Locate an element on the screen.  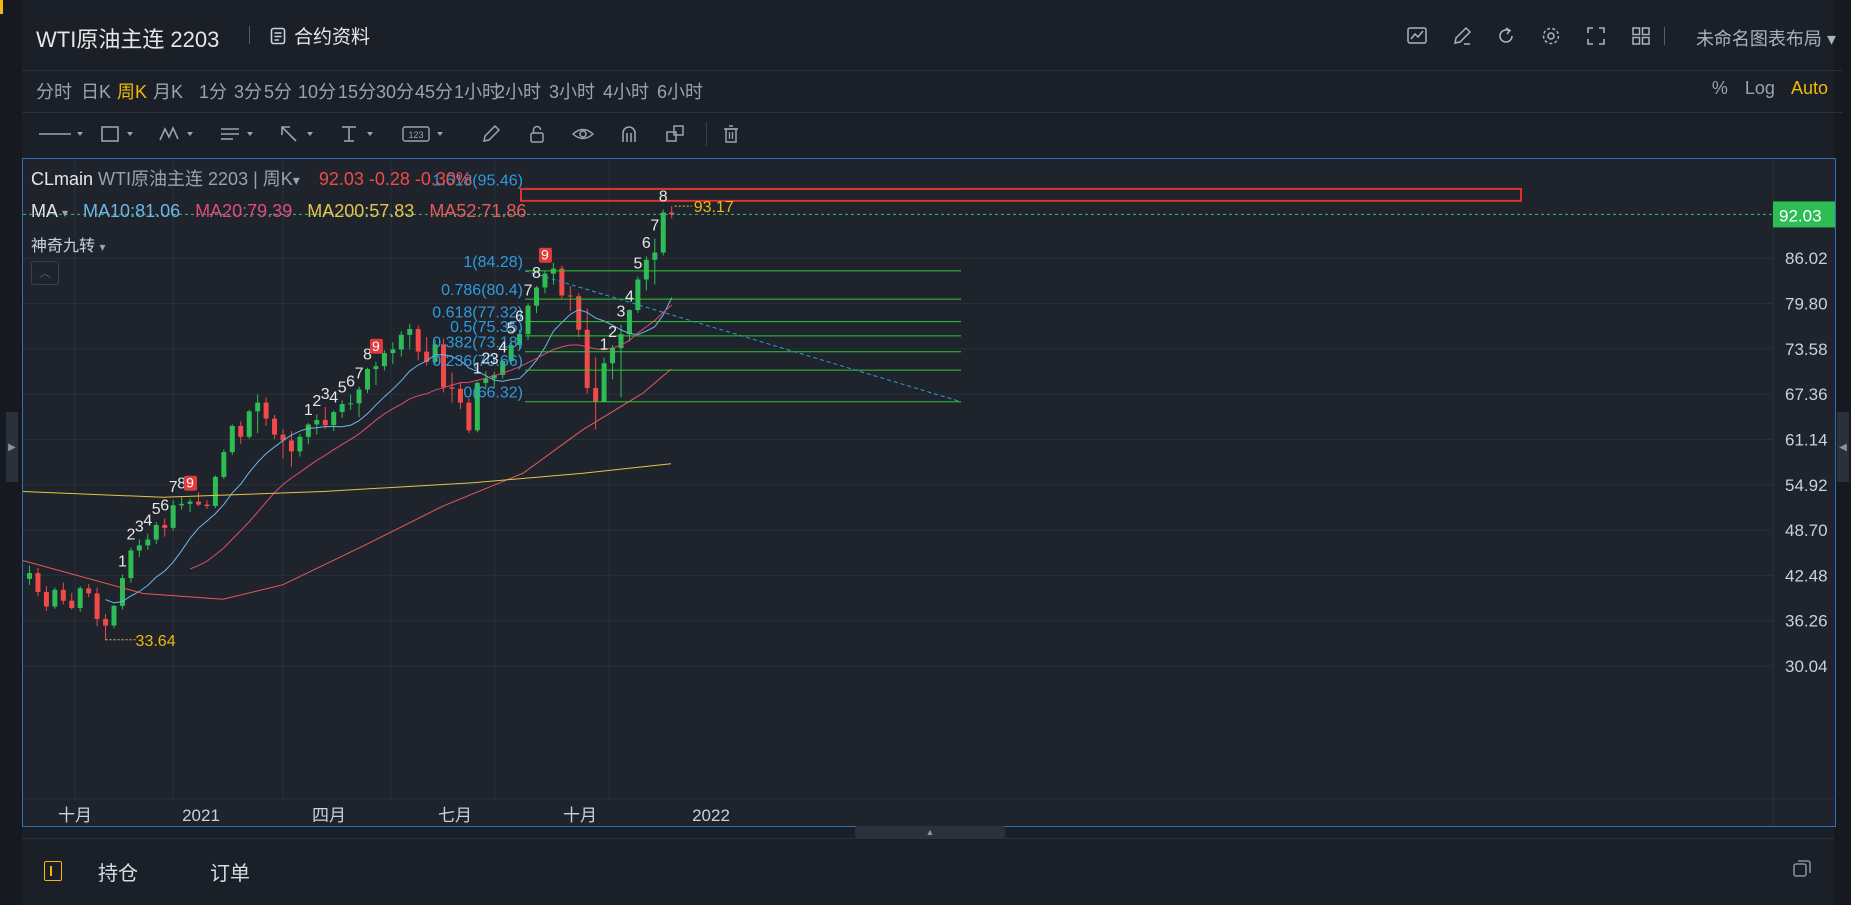
fib-label-2: 0.786(80.4) is located at coordinates (482, 290).